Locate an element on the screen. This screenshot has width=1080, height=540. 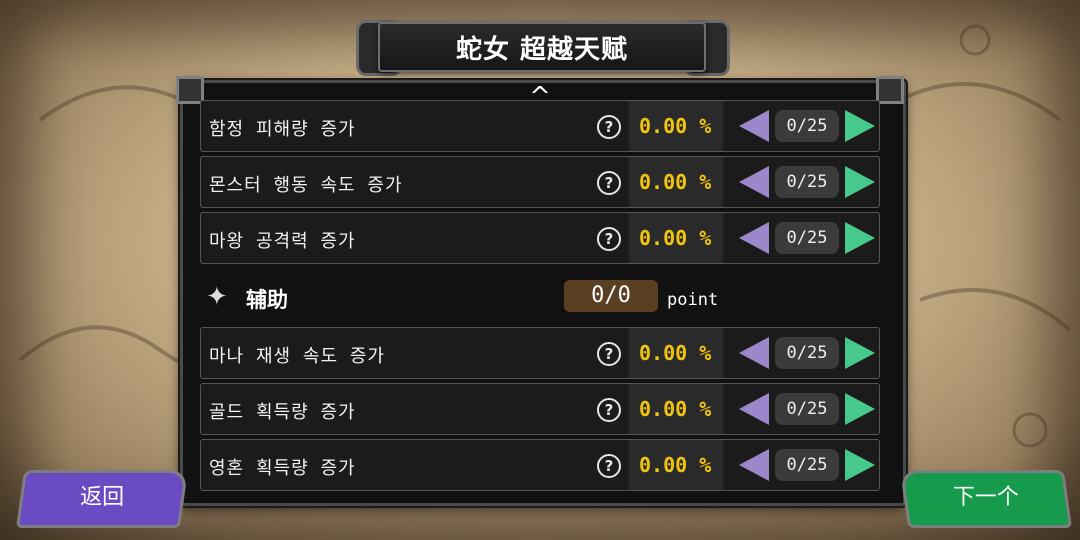
talent-label: 함정 피해량 증가 is located at coordinates (282, 129).